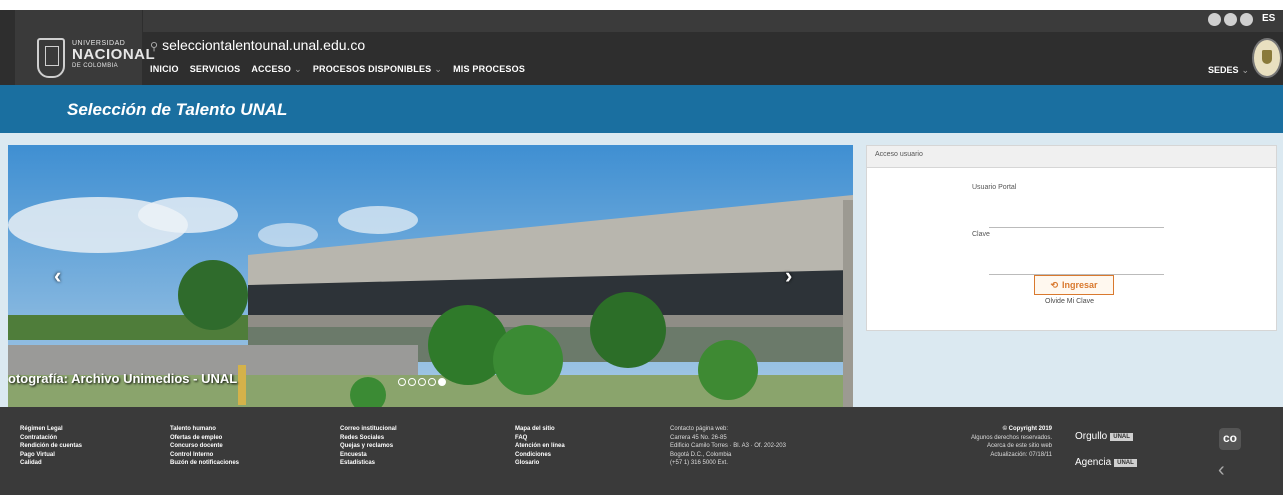 The height and width of the screenshot is (495, 1283). What do you see at coordinates (1268, 18) in the screenshot?
I see `language-selector: ES` at bounding box center [1268, 18].